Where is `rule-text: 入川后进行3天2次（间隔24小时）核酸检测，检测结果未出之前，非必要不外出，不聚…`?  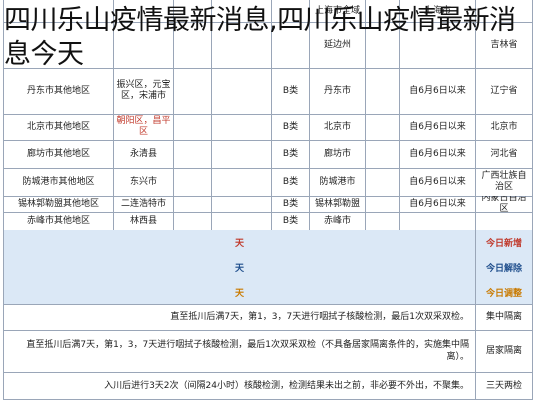
rule-text: 入川后进行3天2次（间隔24小时）核酸检测，检测结果未出之前，非必要不外出，不聚… is located at coordinates (286, 385).